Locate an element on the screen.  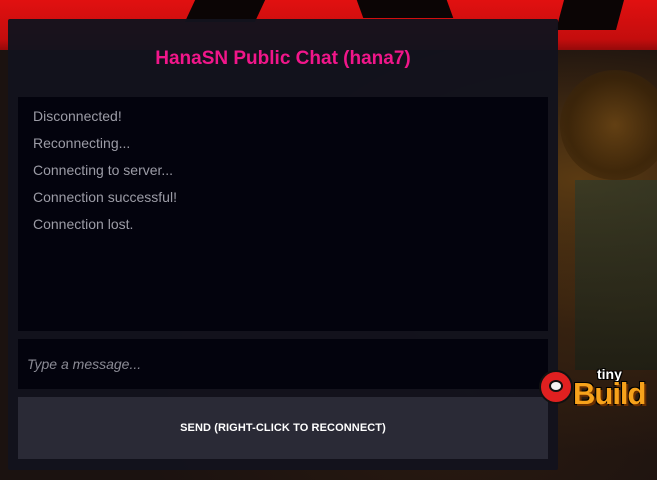
mascot-icon is located at coordinates (556, 387).